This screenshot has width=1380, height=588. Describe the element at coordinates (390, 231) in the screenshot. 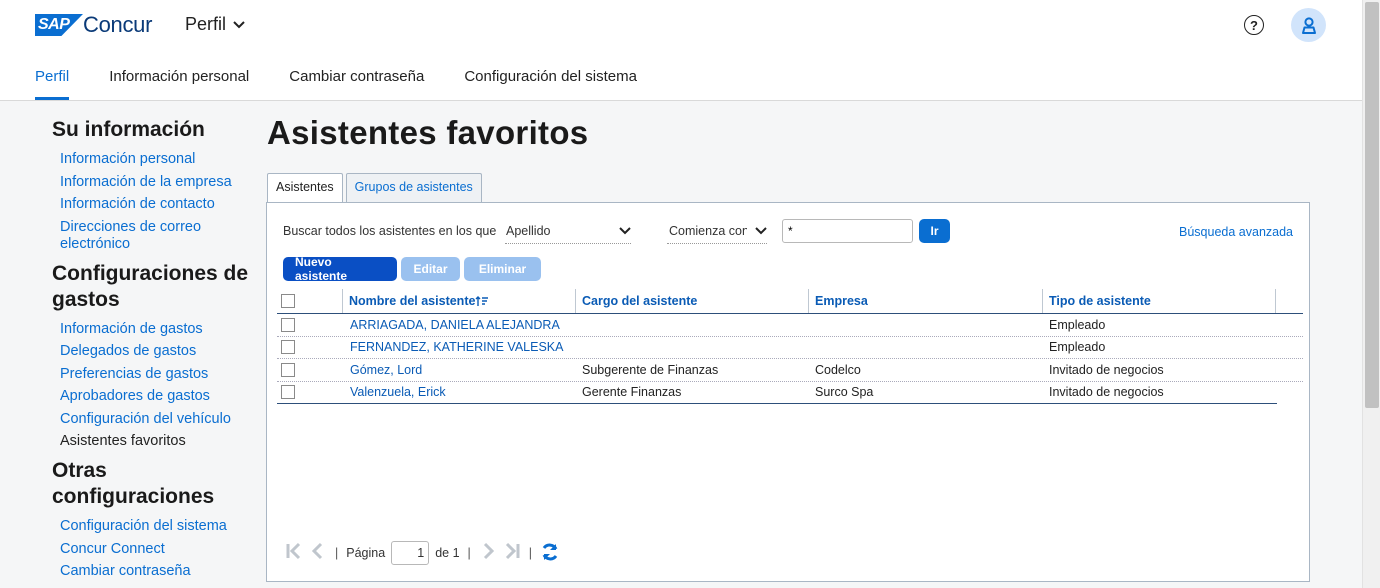

I see `search-label: Buscar todos los asistentes en los que` at that location.